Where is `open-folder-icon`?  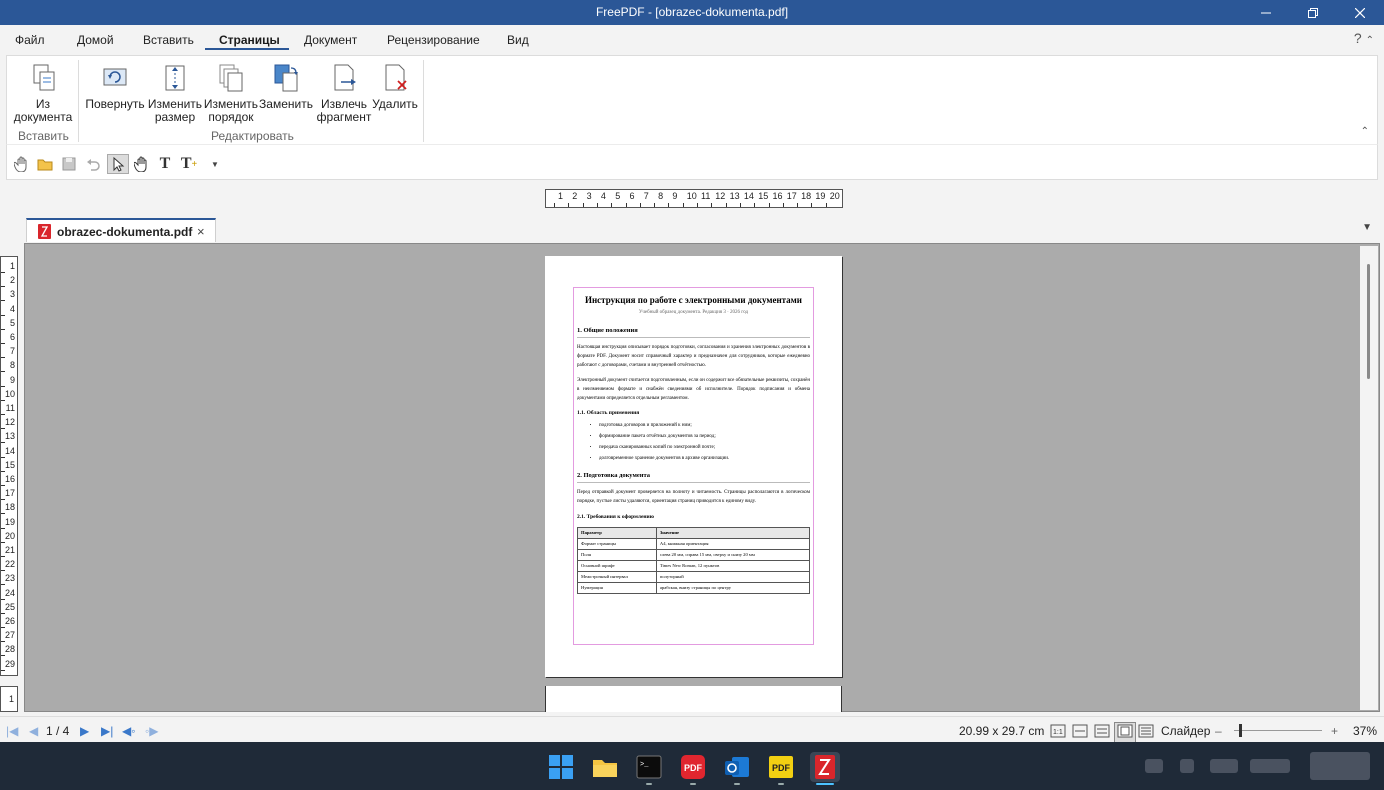
open-folder-icon is located at coordinates (45, 164).